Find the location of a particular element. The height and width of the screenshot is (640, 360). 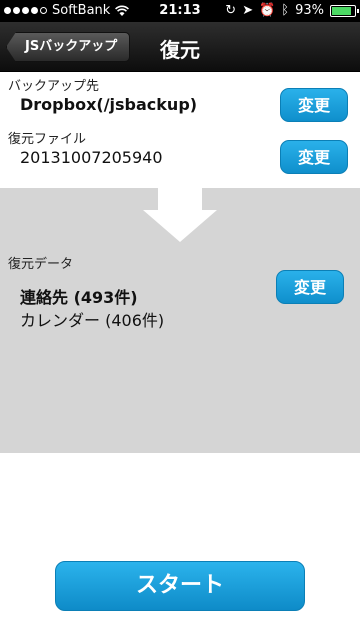

restore-data-item: カレンダー (406件) is located at coordinates (92, 320).